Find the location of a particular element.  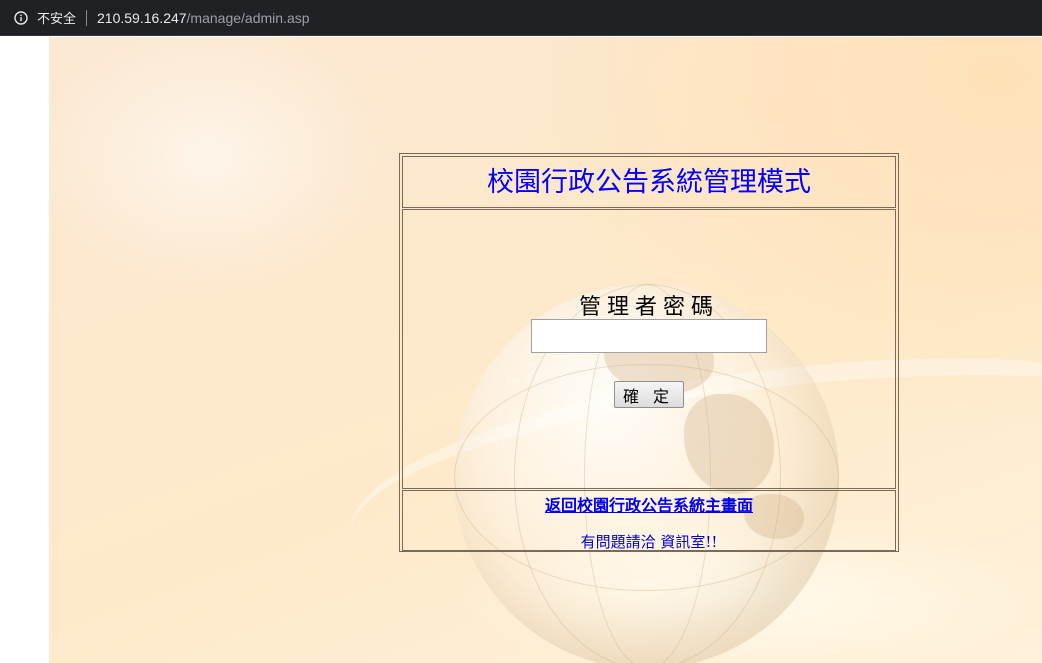

contact-text: 有問題請洽 資訊室!! is located at coordinates (649, 542).